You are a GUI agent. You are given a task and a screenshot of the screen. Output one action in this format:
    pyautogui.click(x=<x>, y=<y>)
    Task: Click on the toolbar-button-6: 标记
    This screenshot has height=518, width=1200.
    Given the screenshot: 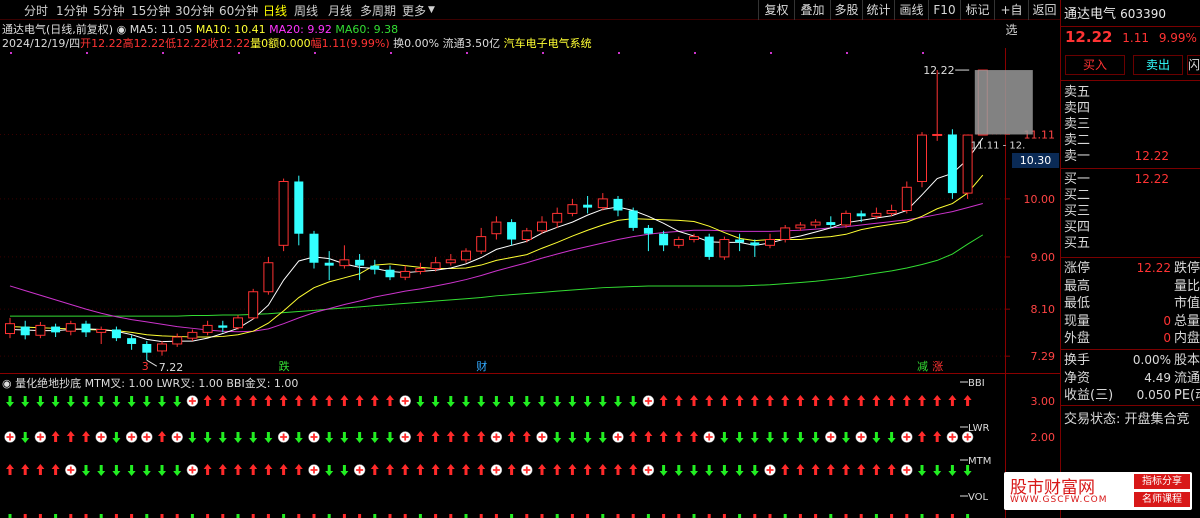 What is the action you would take?
    pyautogui.click(x=977, y=10)
    